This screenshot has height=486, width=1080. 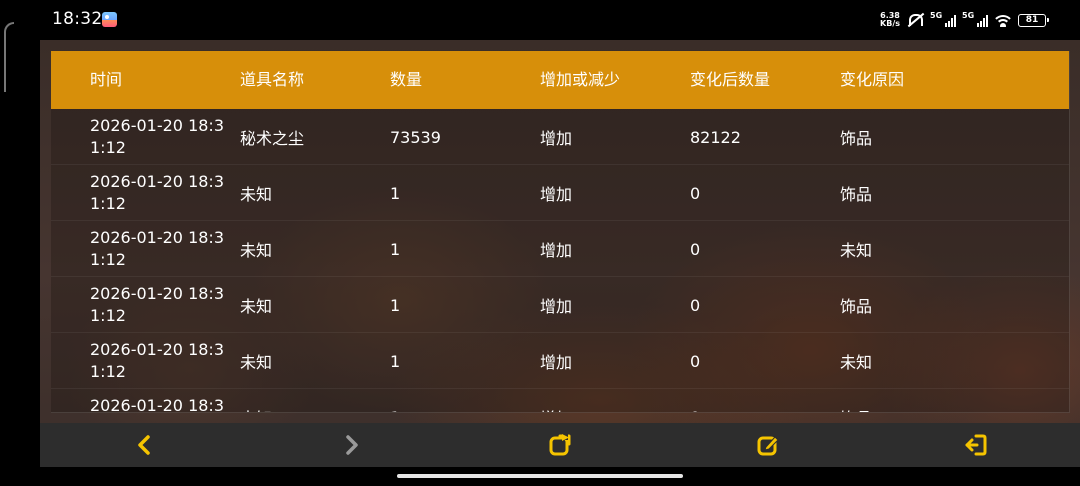 What do you see at coordinates (872, 79) in the screenshot?
I see `column-header-reason: 变化原因` at bounding box center [872, 79].